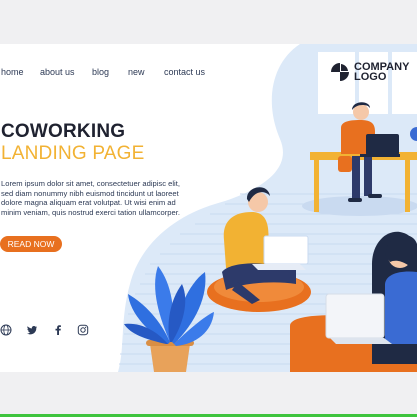  I want to click on nav-item-about-us: about us, so click(57, 72).